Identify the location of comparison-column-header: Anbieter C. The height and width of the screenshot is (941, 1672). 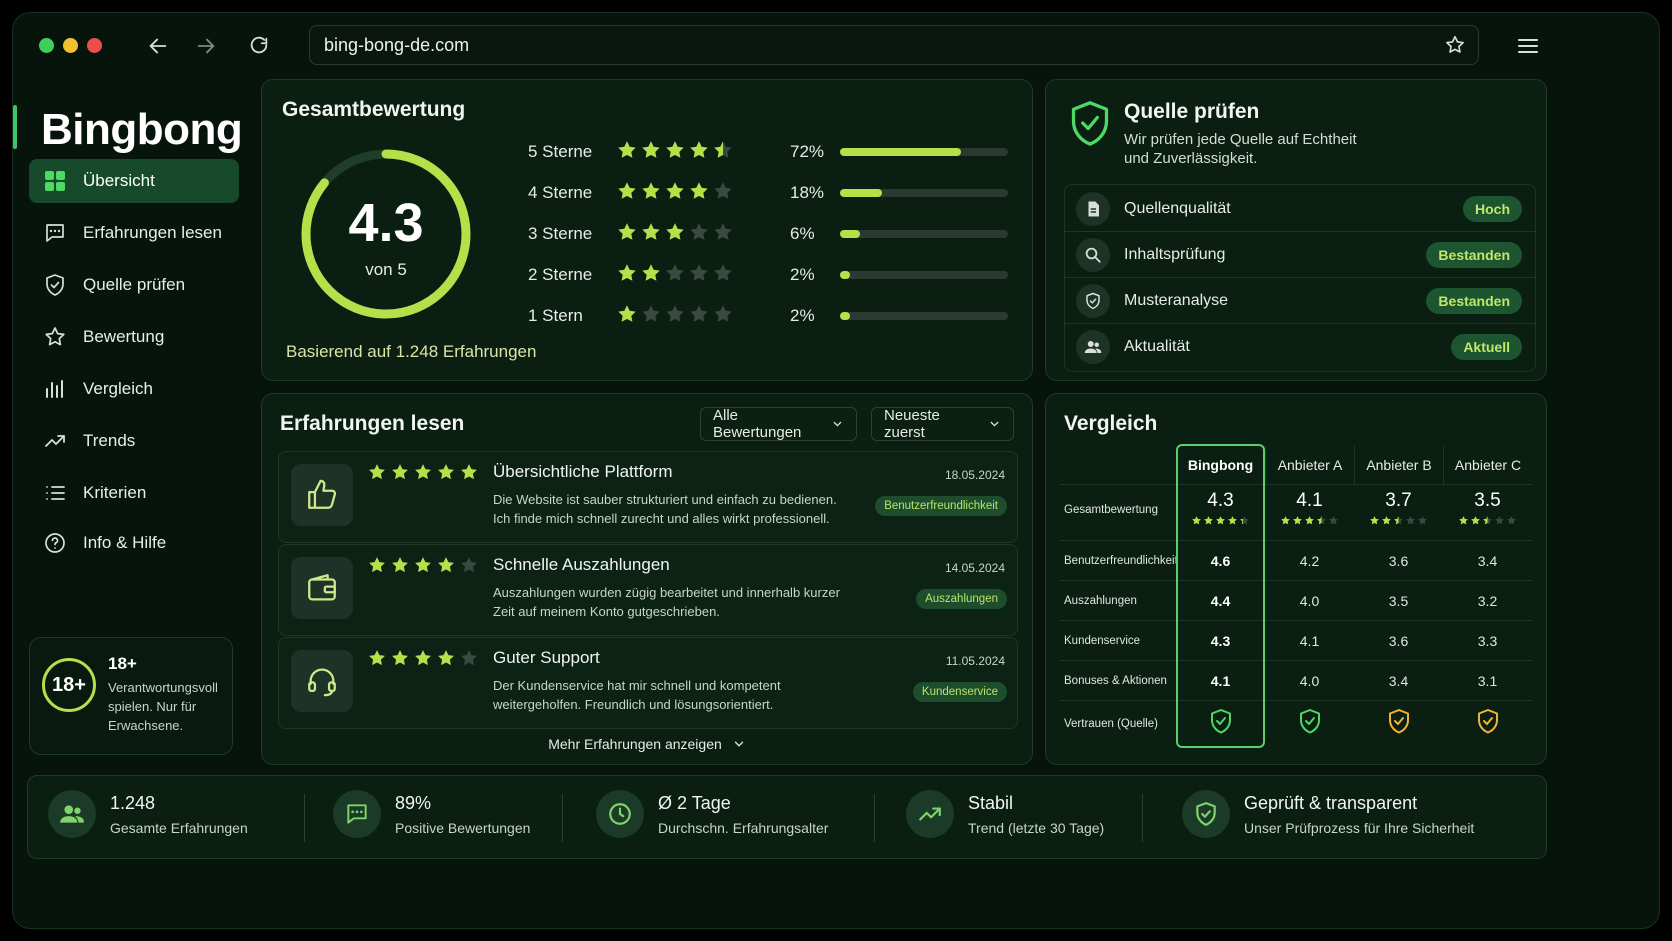
(1487, 465).